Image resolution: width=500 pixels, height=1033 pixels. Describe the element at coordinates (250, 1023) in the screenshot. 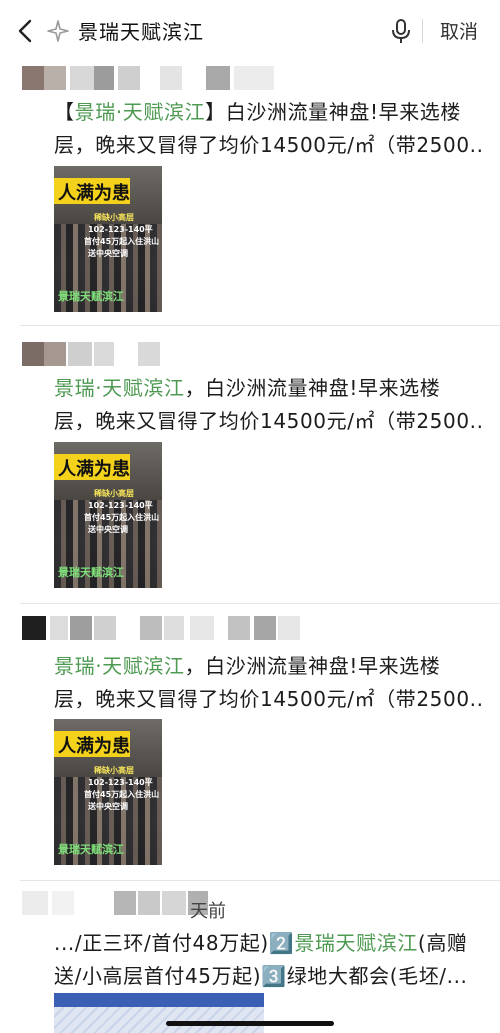

I see `home-indicator` at that location.